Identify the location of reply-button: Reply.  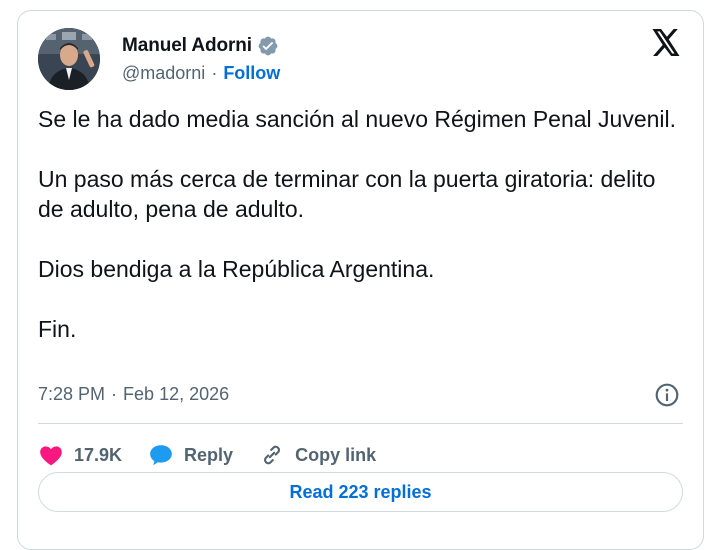
(190, 455).